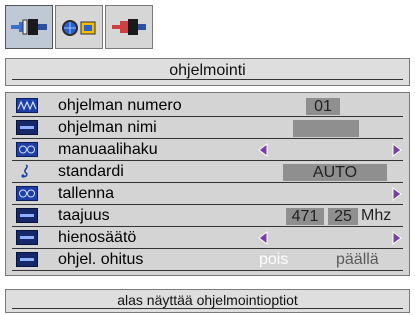 The width and height of the screenshot is (415, 315). I want to click on skip-icon, so click(27, 259).